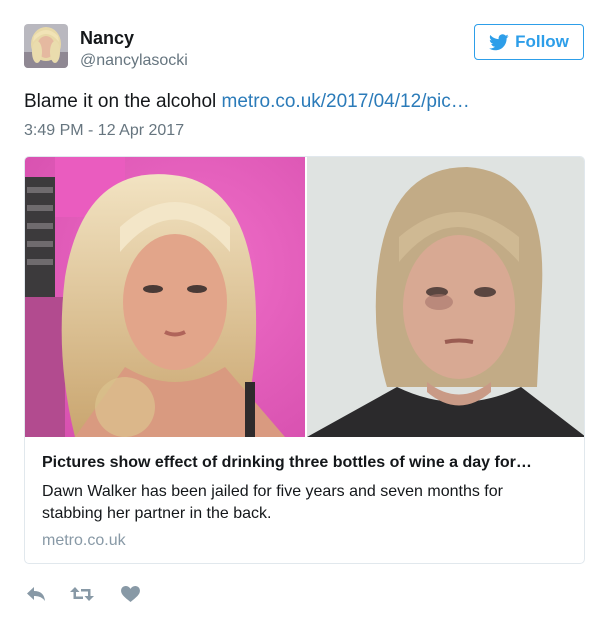 The width and height of the screenshot is (610, 622). Describe the element at coordinates (542, 41) in the screenshot. I see `follow-label: Follow` at that location.